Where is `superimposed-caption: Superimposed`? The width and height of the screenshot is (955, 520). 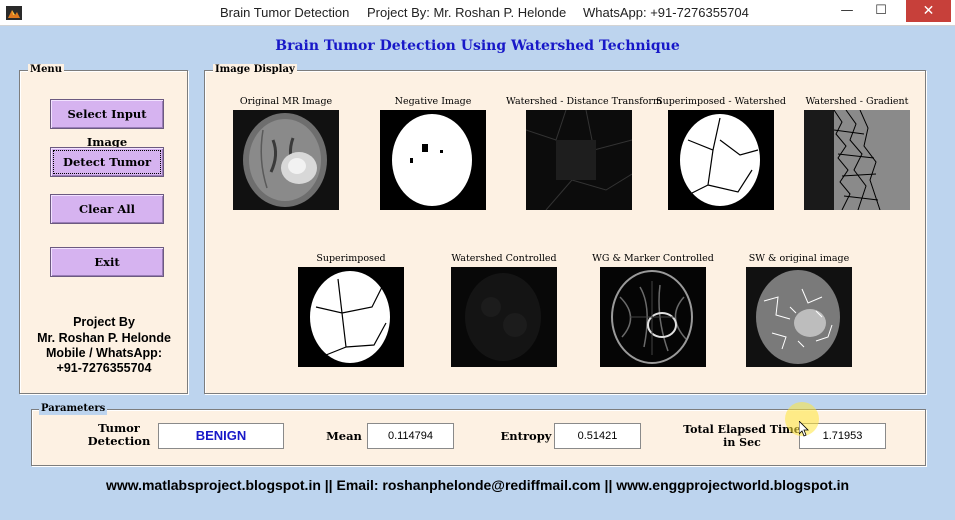 superimposed-caption: Superimposed is located at coordinates (351, 258).